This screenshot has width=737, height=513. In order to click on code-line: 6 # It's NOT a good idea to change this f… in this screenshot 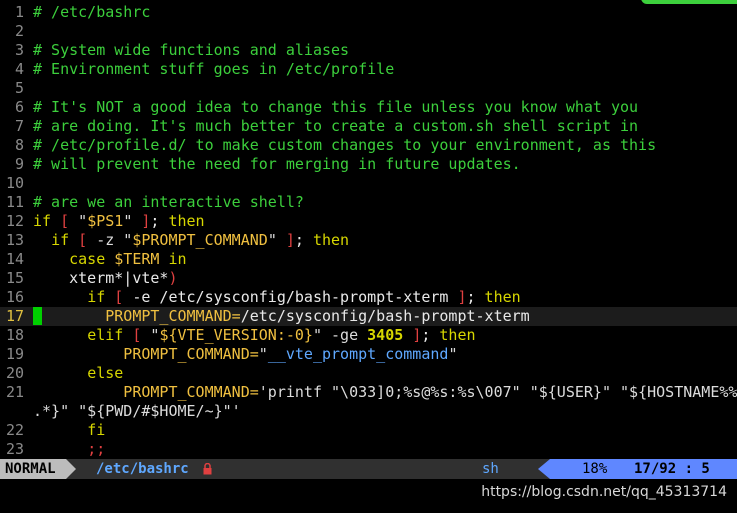, I will do `click(368, 107)`.